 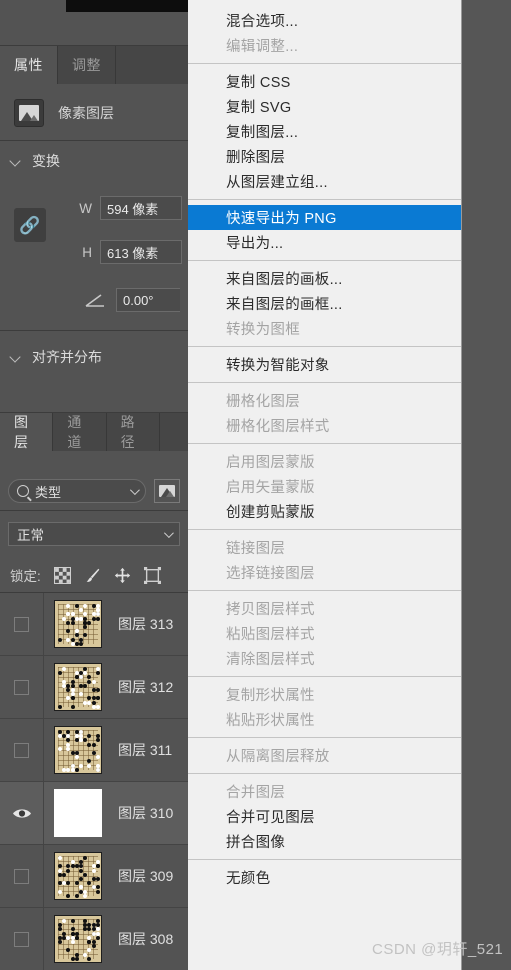 What do you see at coordinates (324, 106) in the screenshot?
I see `menu-item: 复制 SVG` at bounding box center [324, 106].